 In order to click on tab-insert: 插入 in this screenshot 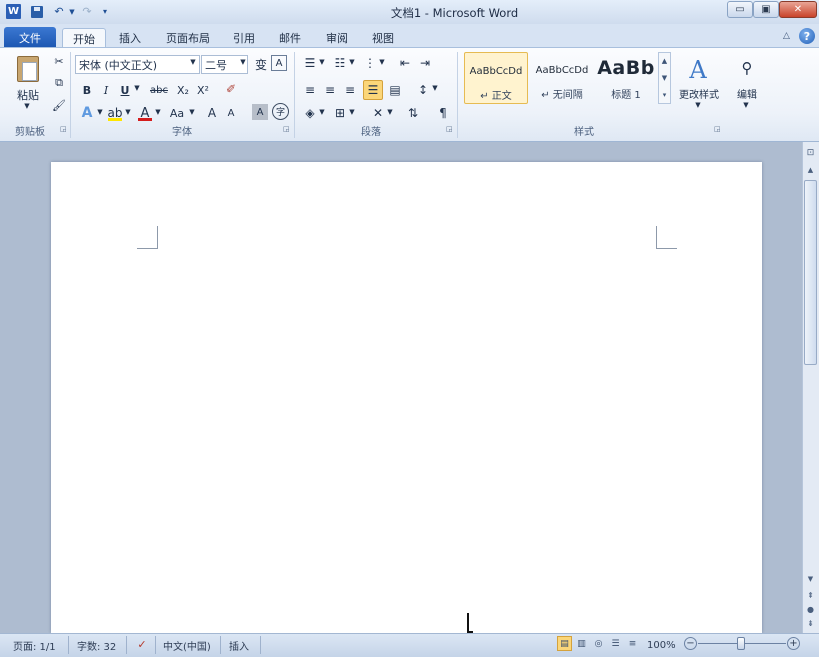, I will do `click(130, 38)`.